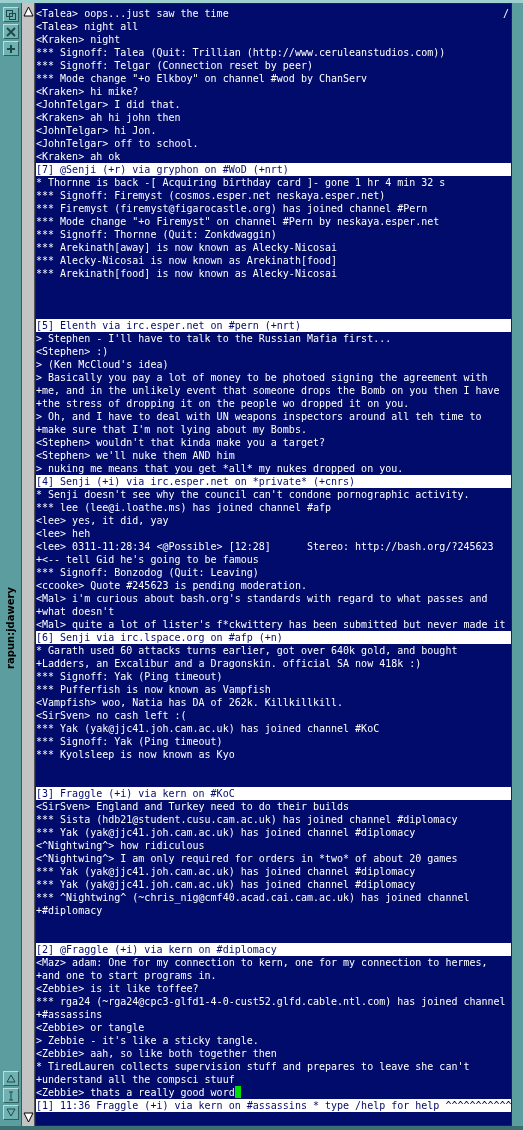 Image resolution: width=523 pixels, height=1130 pixels. What do you see at coordinates (273, 1105) in the screenshot?
I see `status-bar: [1] 11:36 Fraggle (+i) via kern on #assassins * type /help for help ^^^^^^^^^^^` at bounding box center [273, 1105].